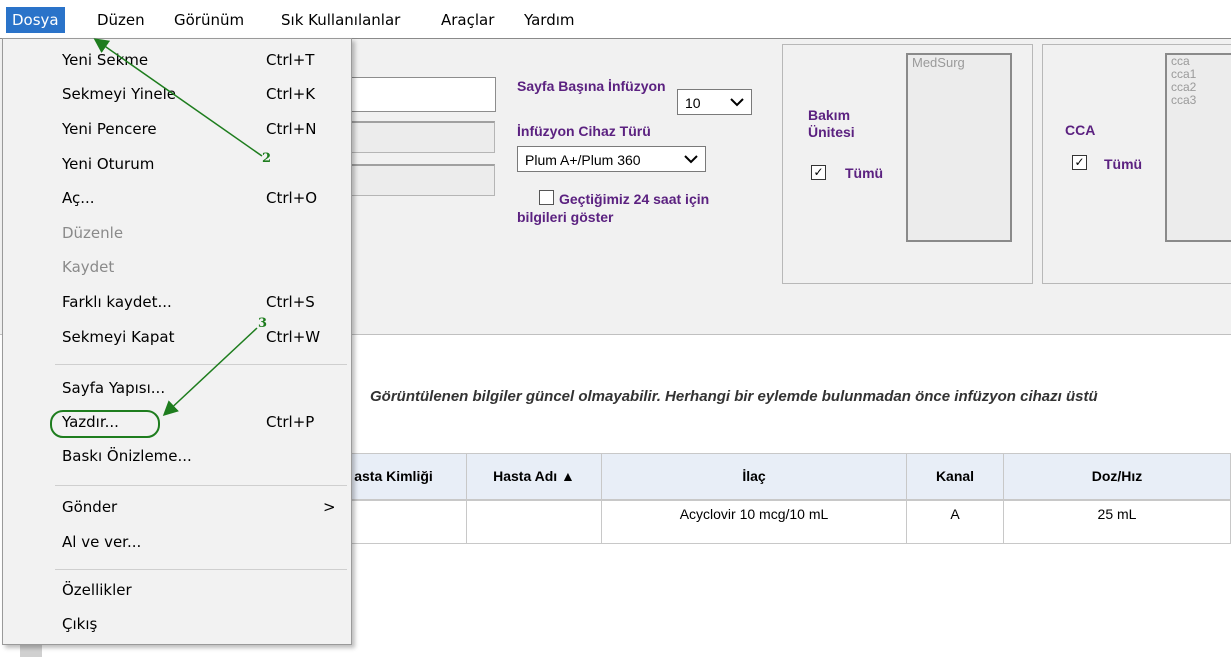 Image resolution: width=1231 pixels, height=657 pixels. What do you see at coordinates (864, 173) in the screenshot?
I see `care-unit-all-label: Tümü` at bounding box center [864, 173].